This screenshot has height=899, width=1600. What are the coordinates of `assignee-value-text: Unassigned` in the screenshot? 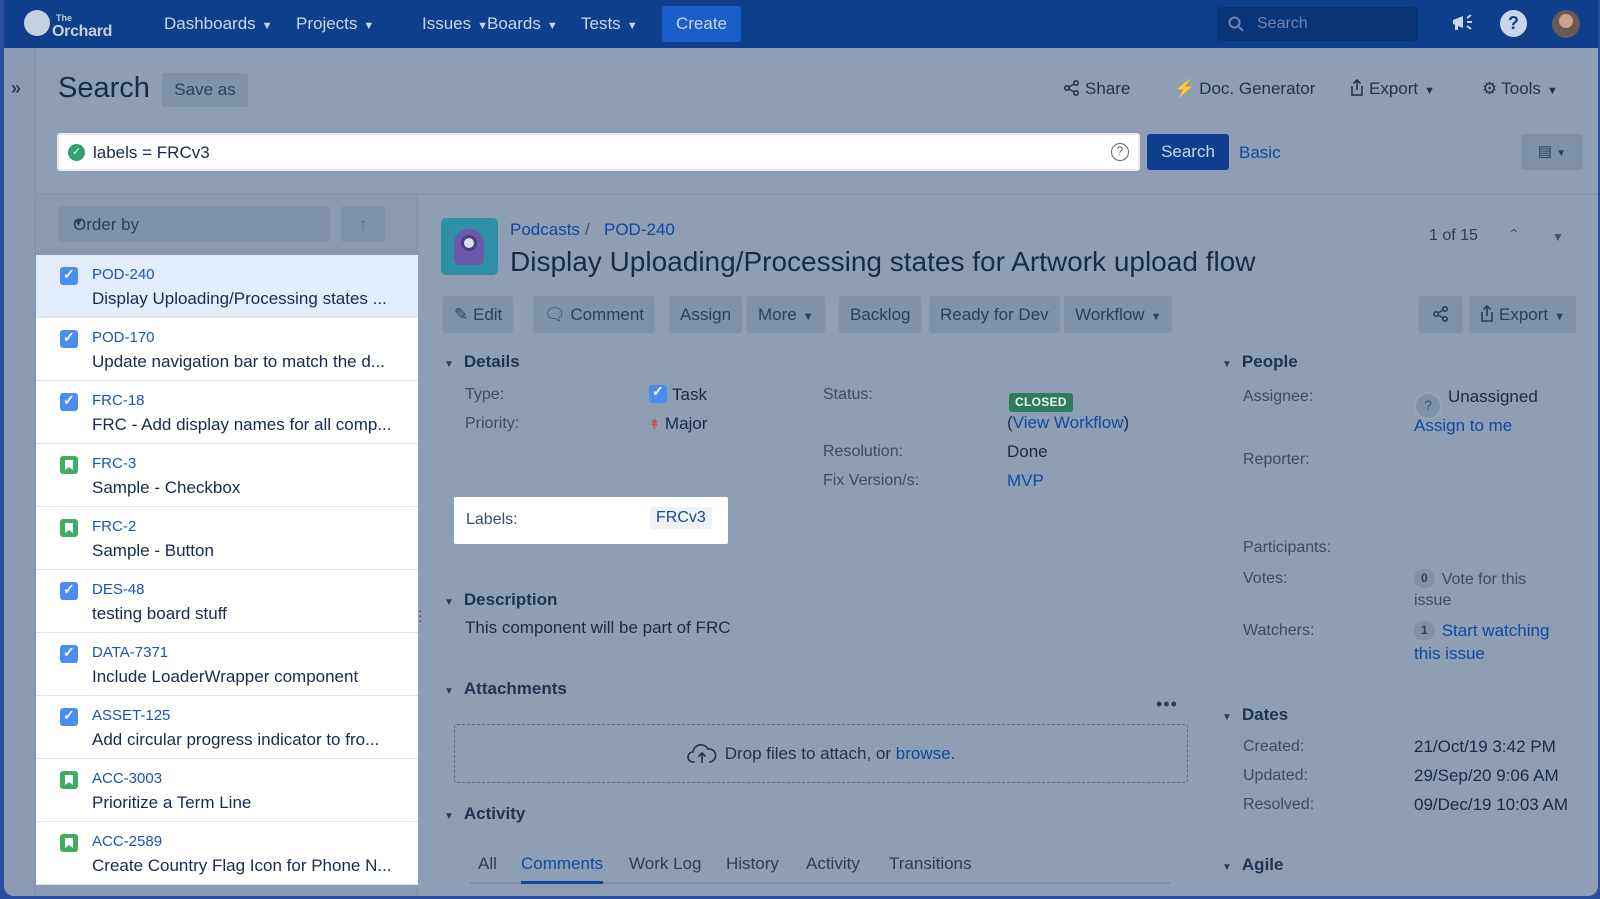 It's located at (1493, 396).